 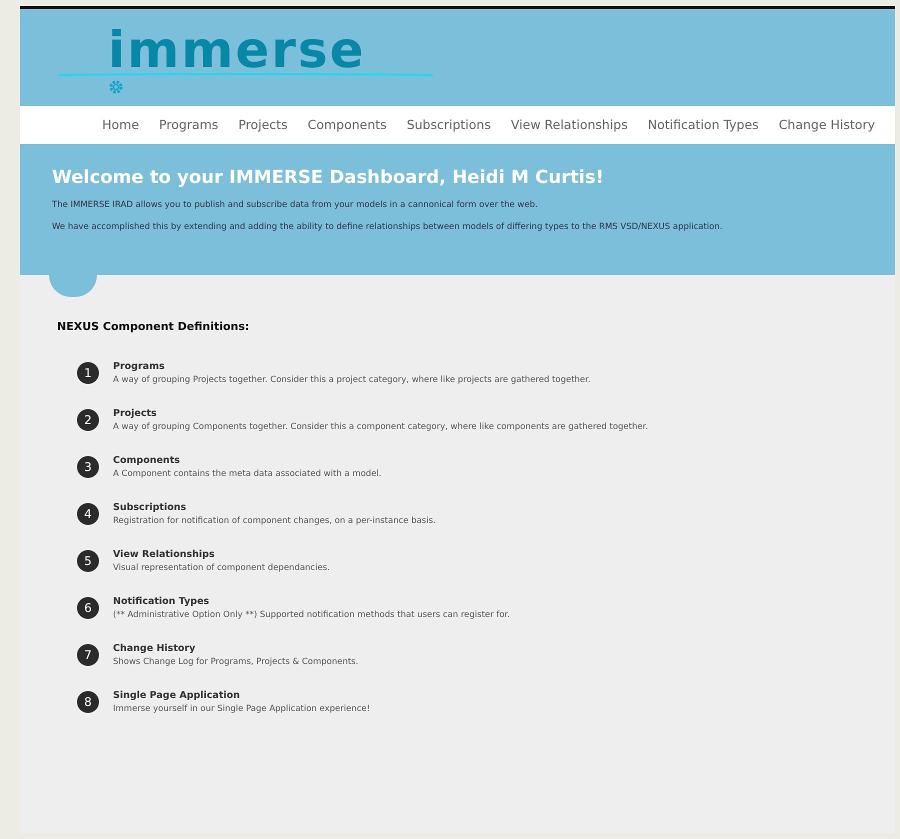 What do you see at coordinates (263, 125) in the screenshot?
I see `nav-link: Projects` at bounding box center [263, 125].